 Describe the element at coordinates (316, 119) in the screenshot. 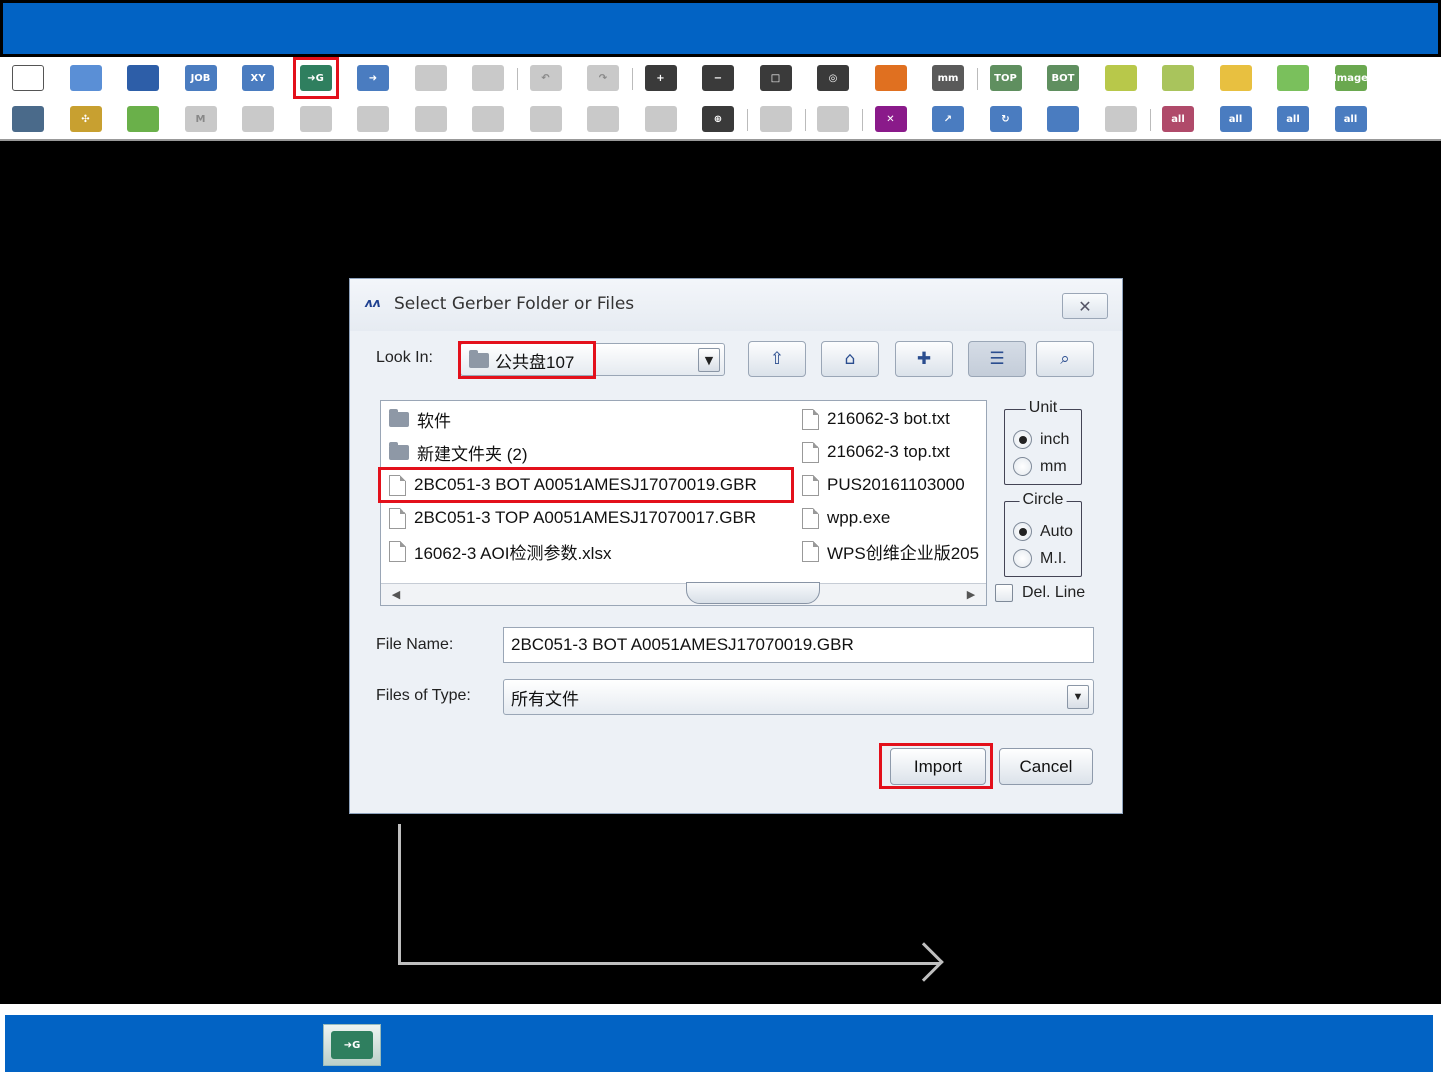

I see `array-disabled-button` at that location.